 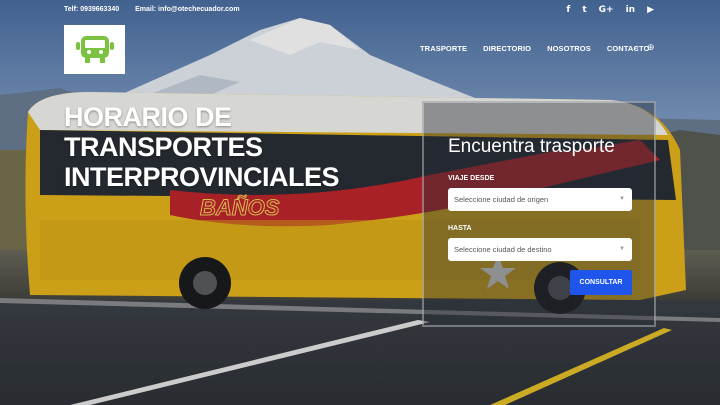 I want to click on youtube-icon: ▶, so click(x=650, y=10).